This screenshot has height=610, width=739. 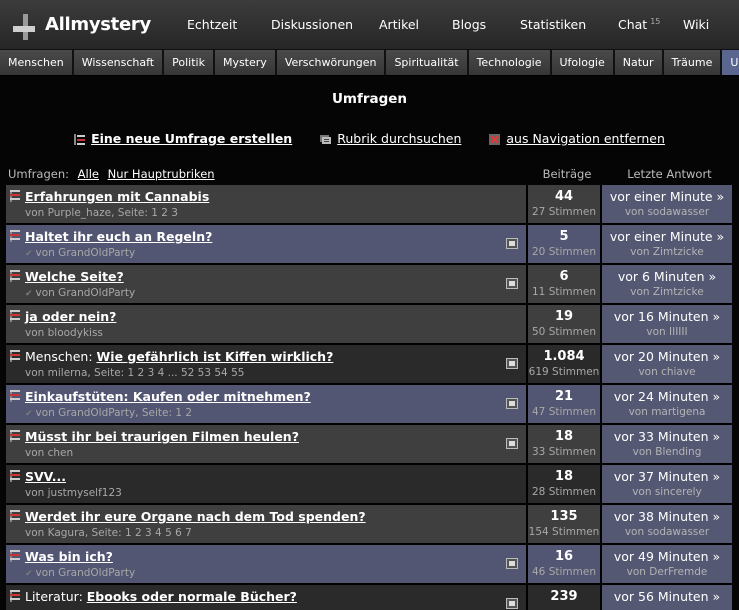 I want to click on poll-title-line: Literatur: Ebooks oder normale Bücher?, so click(x=161, y=596).